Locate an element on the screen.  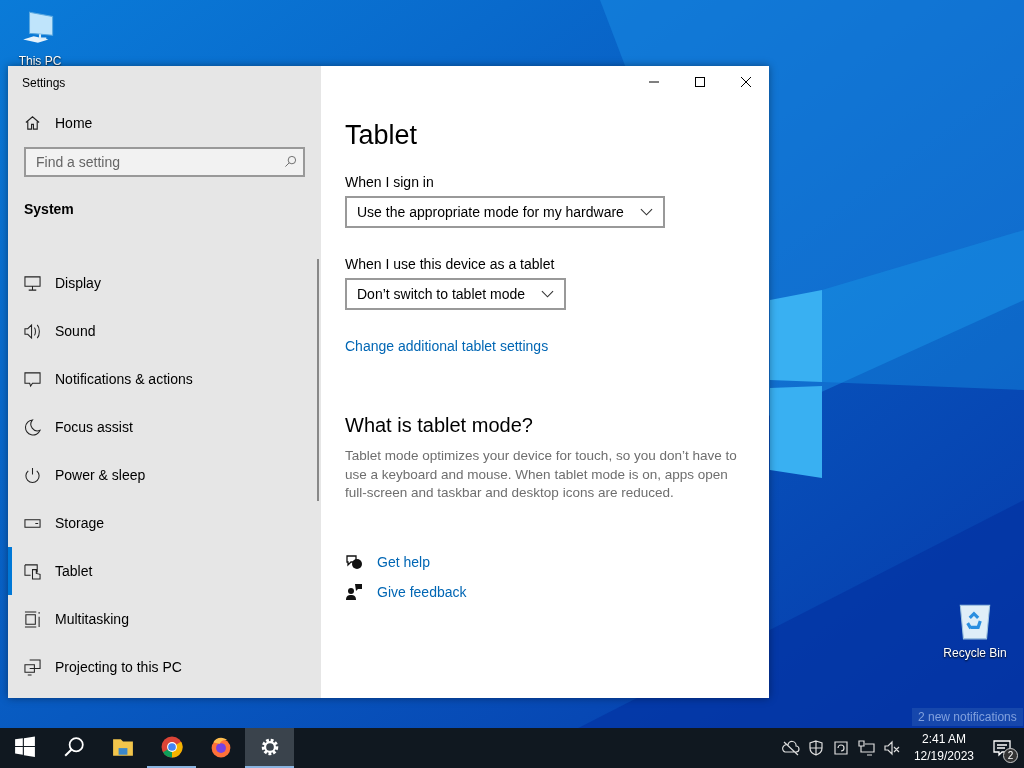
network-icon is located at coordinates (865, 748).